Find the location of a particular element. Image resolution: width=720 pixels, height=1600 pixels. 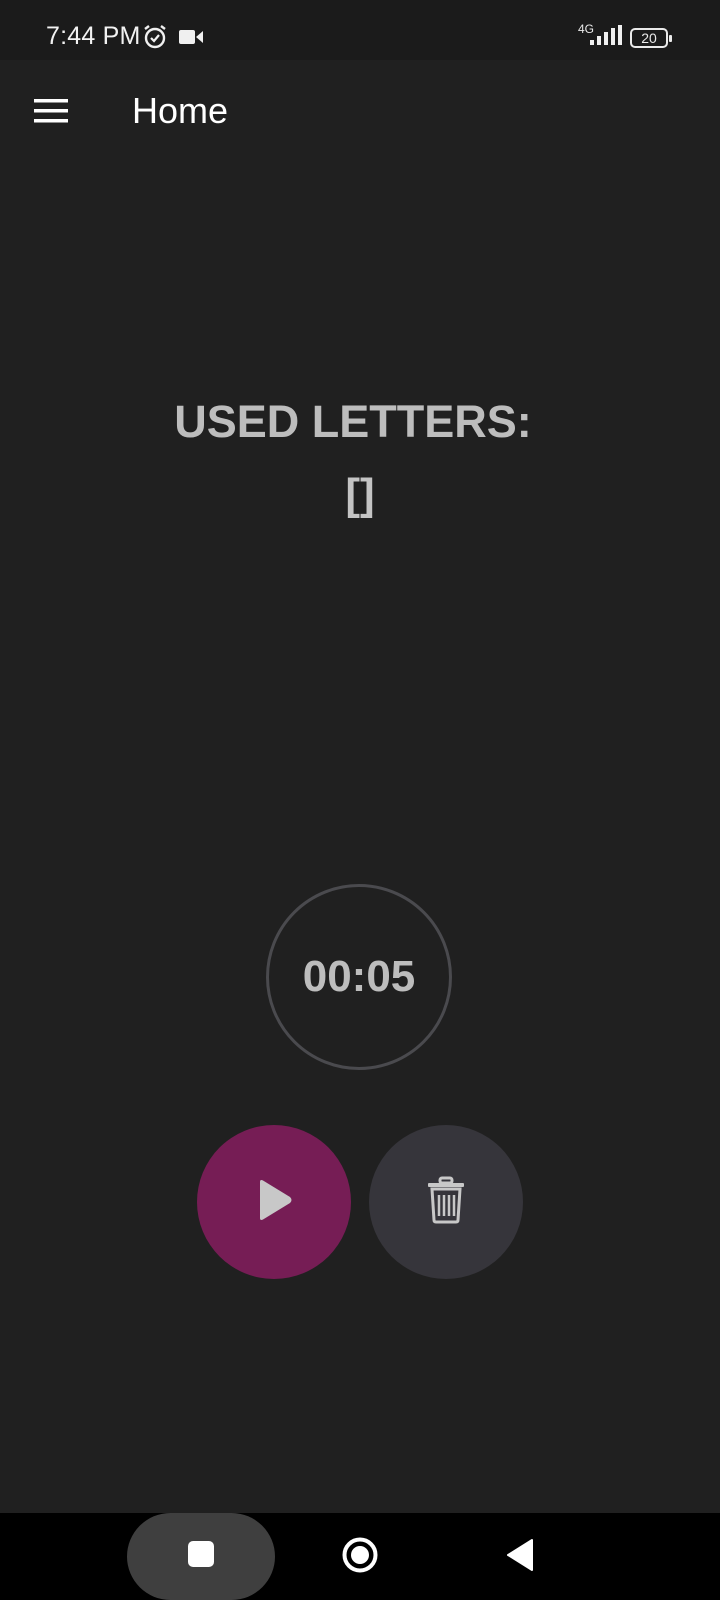

status-time: 7:44 PM is located at coordinates (93, 36).